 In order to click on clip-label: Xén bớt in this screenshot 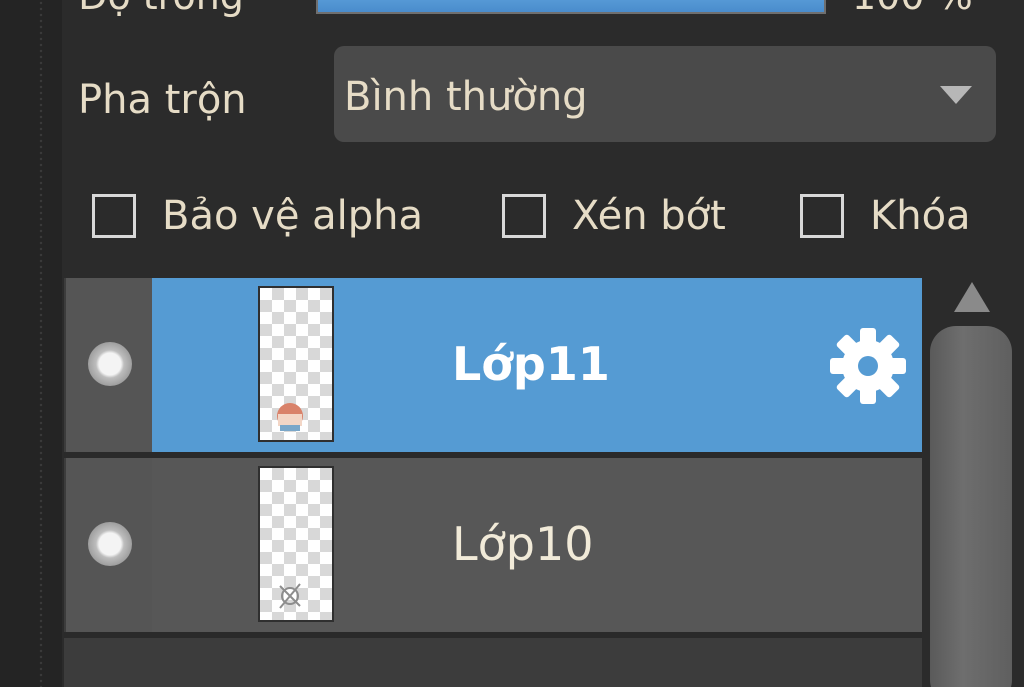, I will do `click(649, 216)`.